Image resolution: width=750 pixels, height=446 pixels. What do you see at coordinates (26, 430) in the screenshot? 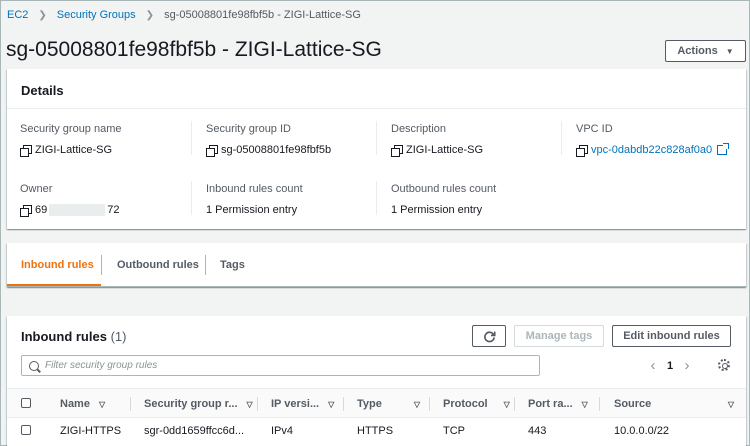
I see `row-checkbox` at bounding box center [26, 430].